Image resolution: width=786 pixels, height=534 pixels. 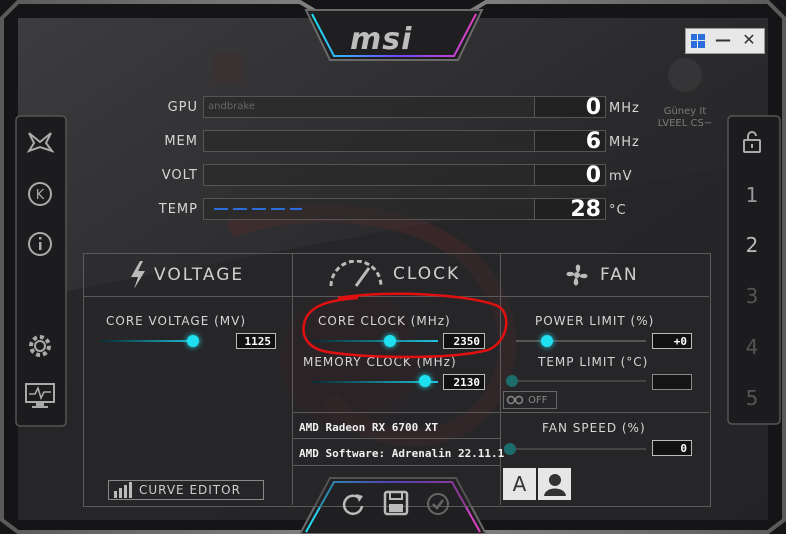 I want to click on fan-link-toggle: OFF, so click(x=530, y=400).